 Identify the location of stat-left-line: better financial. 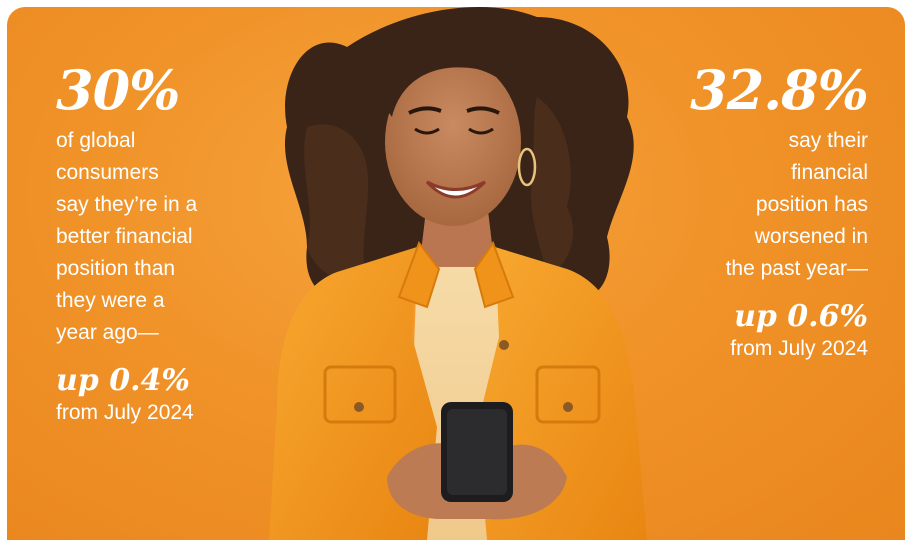
(124, 236).